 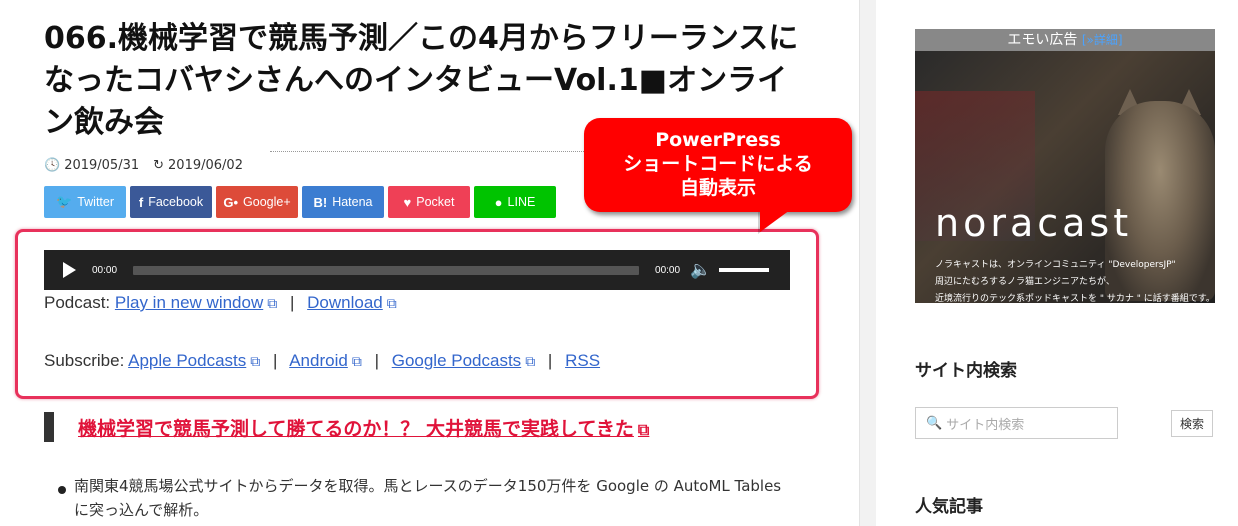 I want to click on twitter-icon: 🐦, so click(x=64, y=201).